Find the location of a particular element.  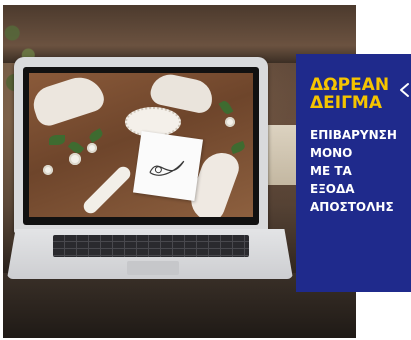

promo-body: ΕΠΙΒΑΡΥΝΣΗ ΜΟΝΟ ΜΕ ΤΑ ΕΞΟΔΑ ΑΠΟΣΤΟΛΗΣ is located at coordinates (360, 171).